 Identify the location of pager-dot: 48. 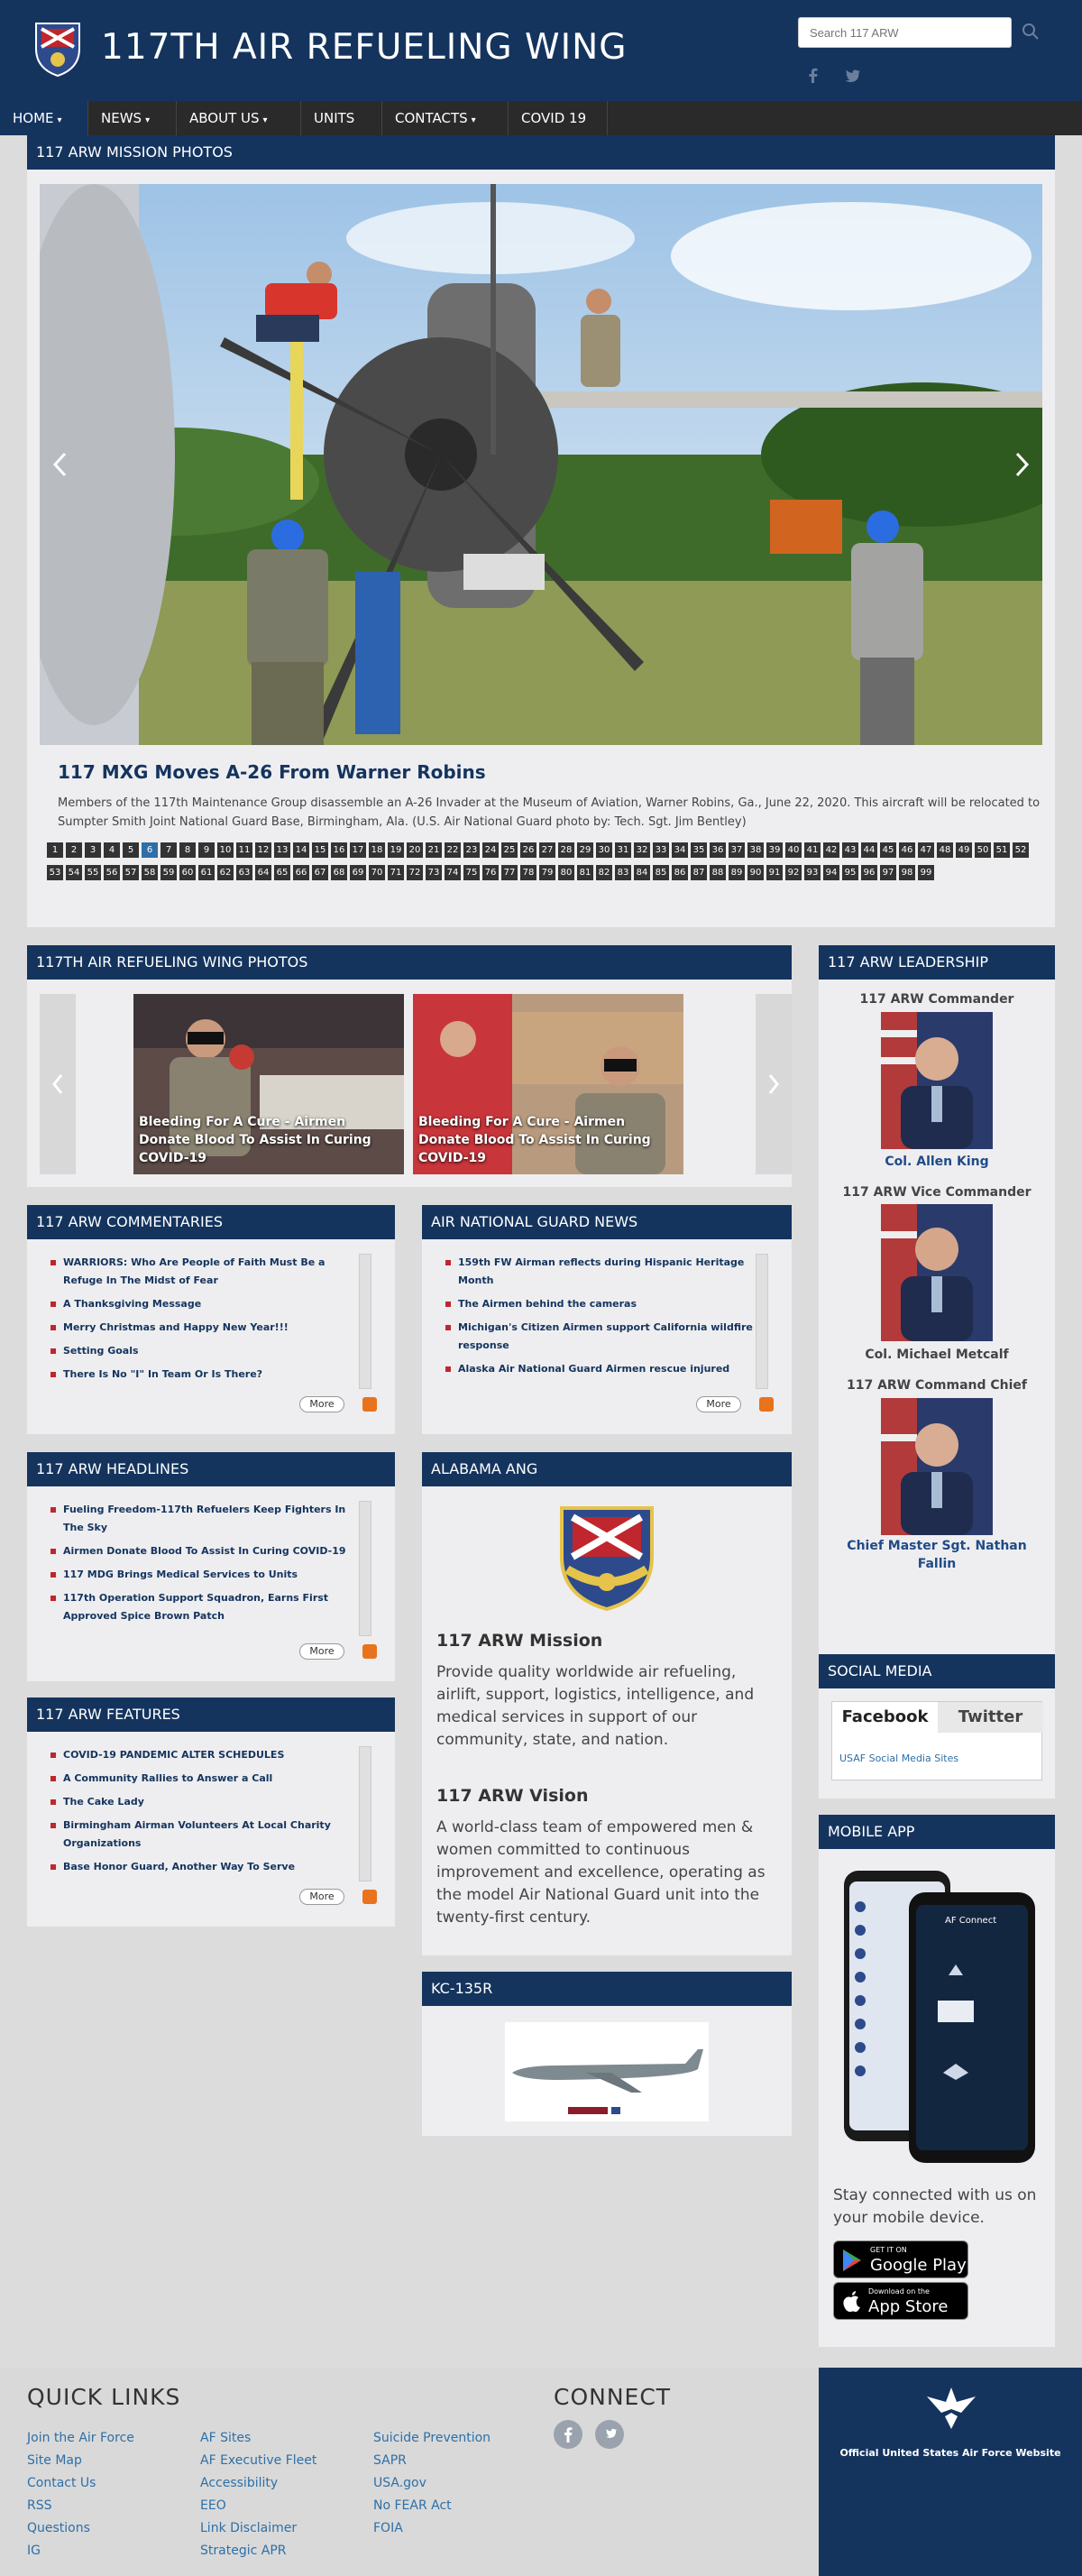
(945, 850).